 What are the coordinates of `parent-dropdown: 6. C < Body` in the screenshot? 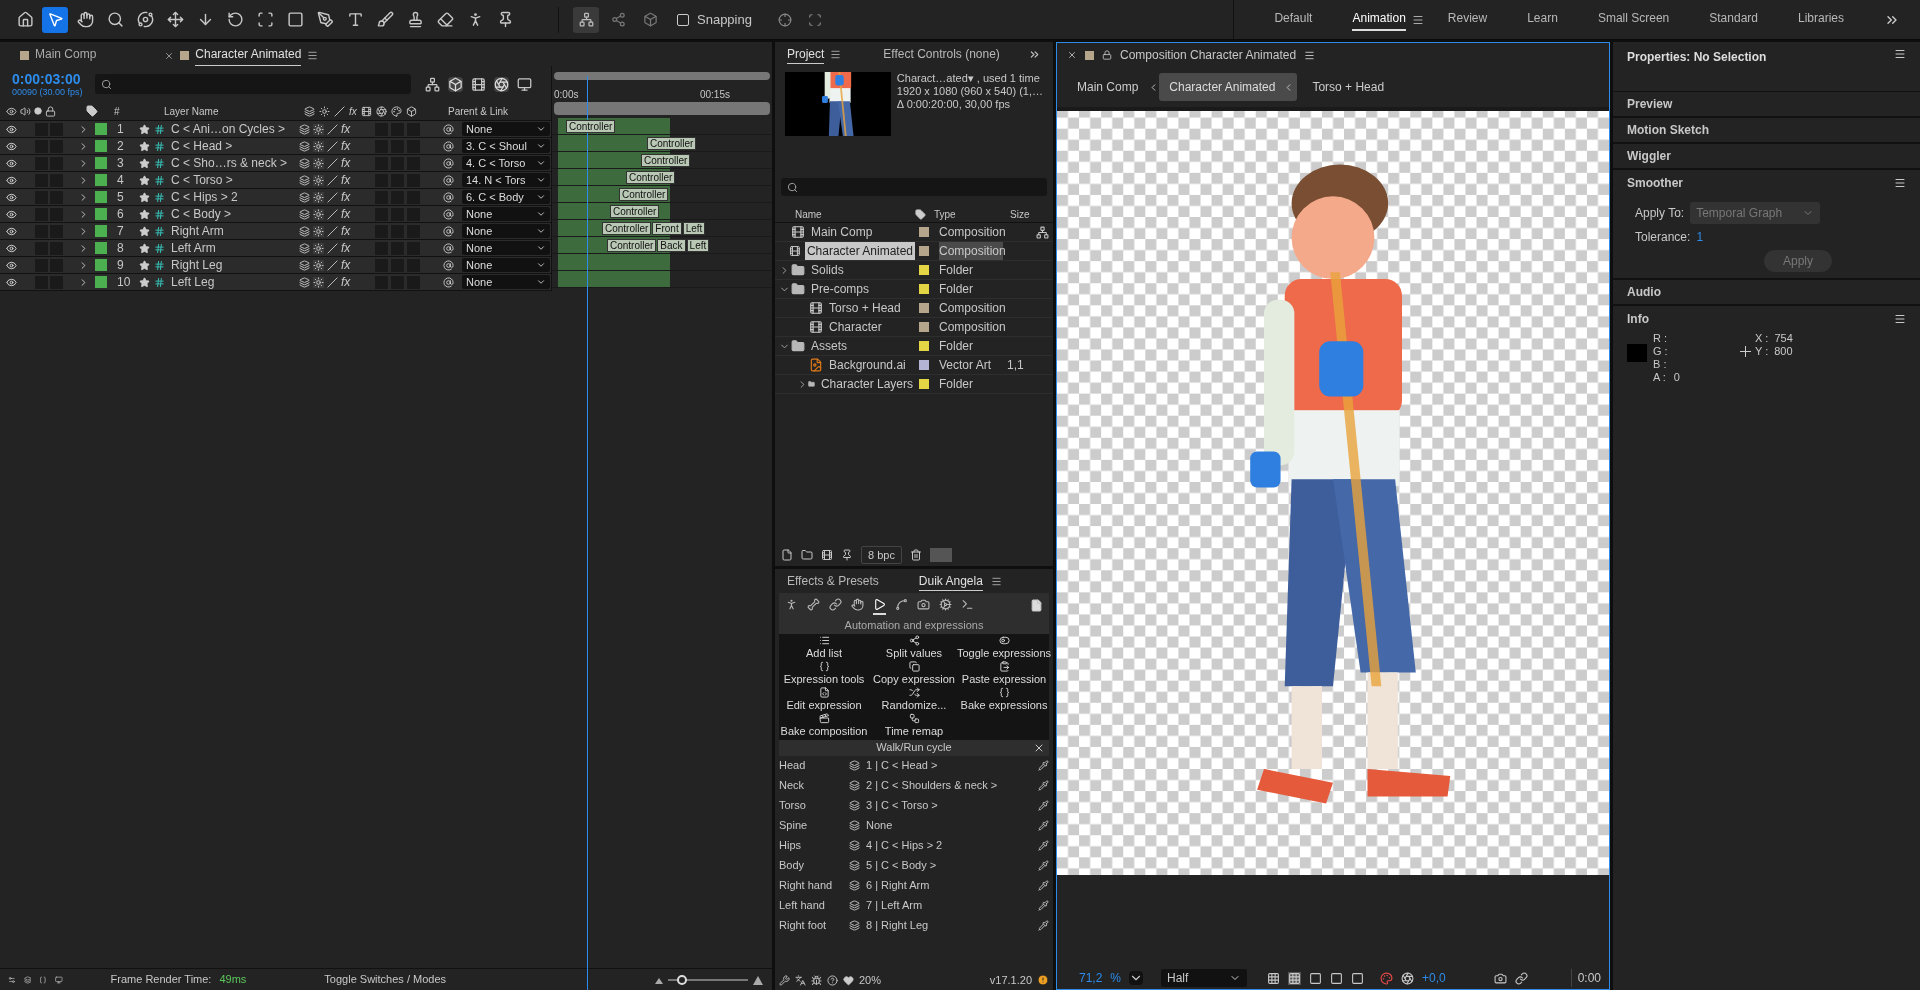 It's located at (506, 197).